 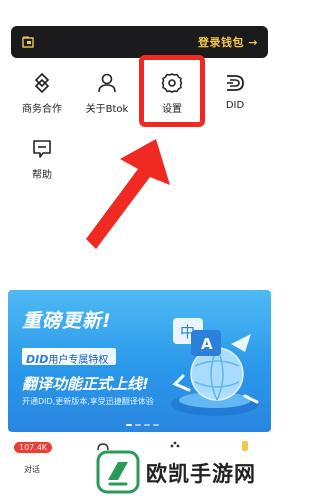 I want to click on art-en-text: A, so click(x=207, y=344).